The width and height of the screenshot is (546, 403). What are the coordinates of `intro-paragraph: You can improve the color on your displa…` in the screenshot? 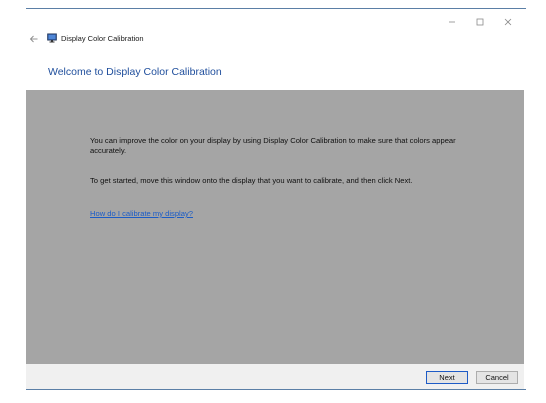 It's located at (273, 145).